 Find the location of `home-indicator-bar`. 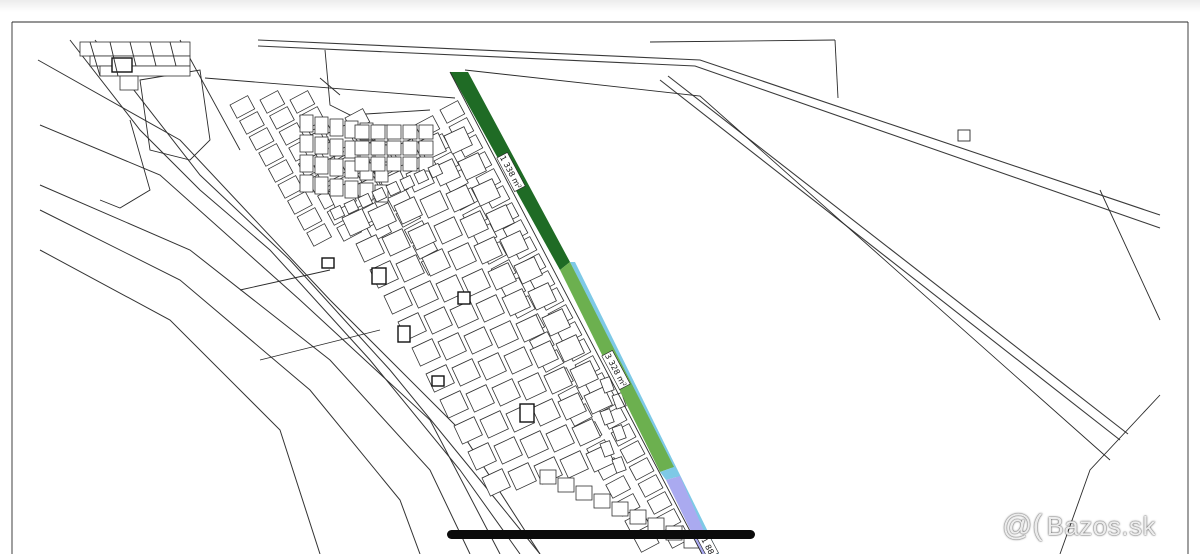

home-indicator-bar is located at coordinates (601, 534).